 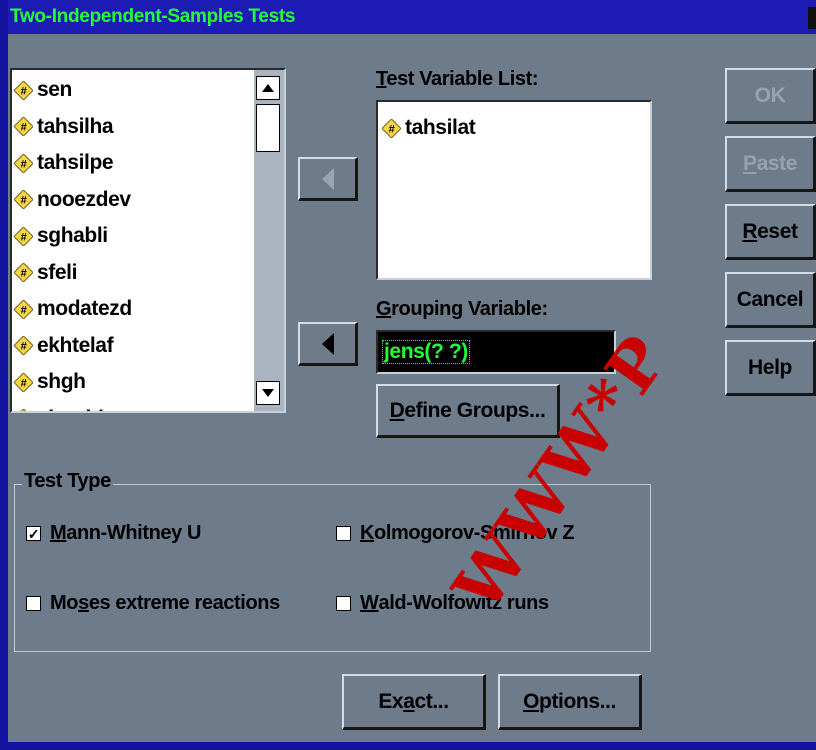 I want to click on arrow-up-icon, so click(x=268, y=88).